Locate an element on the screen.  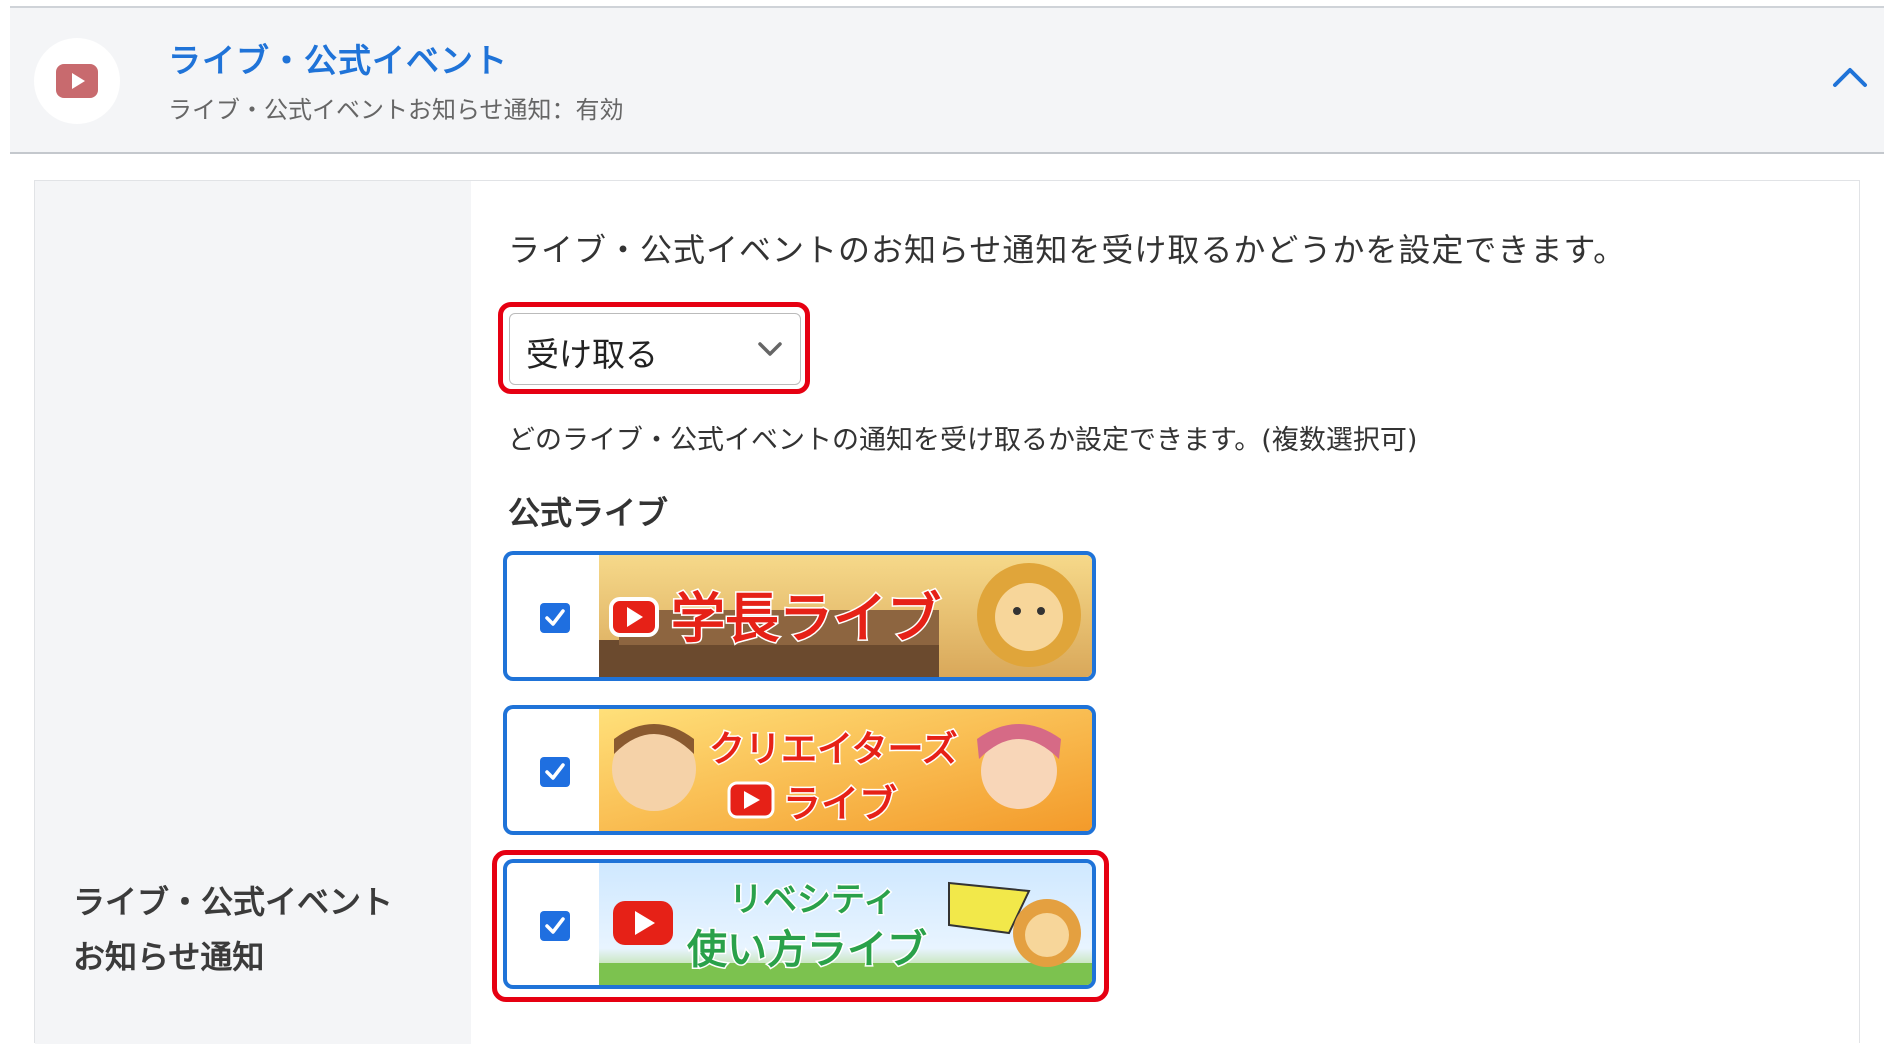
official-live-heading: 公式ライブ is located at coordinates (588, 513).